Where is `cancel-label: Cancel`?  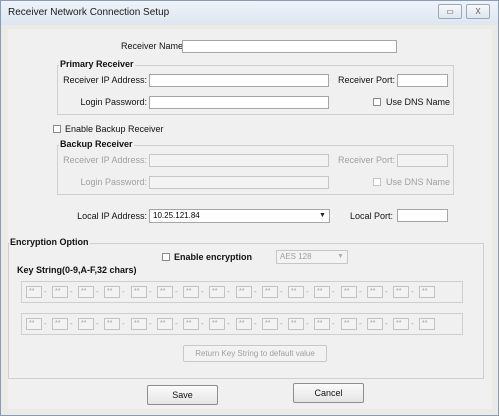 cancel-label: Cancel is located at coordinates (328, 393).